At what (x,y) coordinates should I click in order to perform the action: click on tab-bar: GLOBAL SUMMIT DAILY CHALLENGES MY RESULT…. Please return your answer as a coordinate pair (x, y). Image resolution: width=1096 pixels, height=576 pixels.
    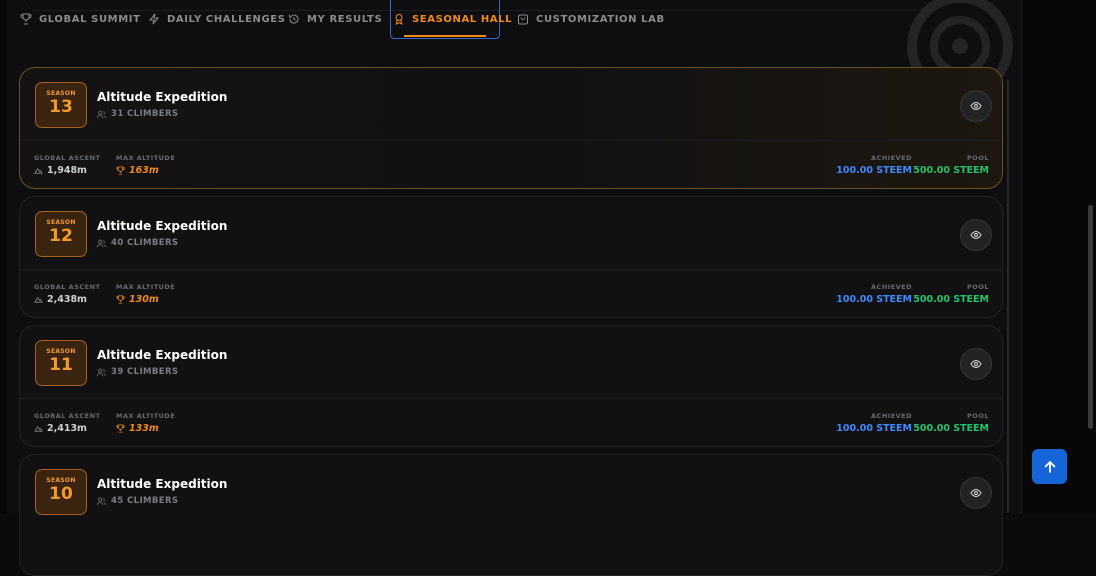
    Looking at the image, I should click on (513, 20).